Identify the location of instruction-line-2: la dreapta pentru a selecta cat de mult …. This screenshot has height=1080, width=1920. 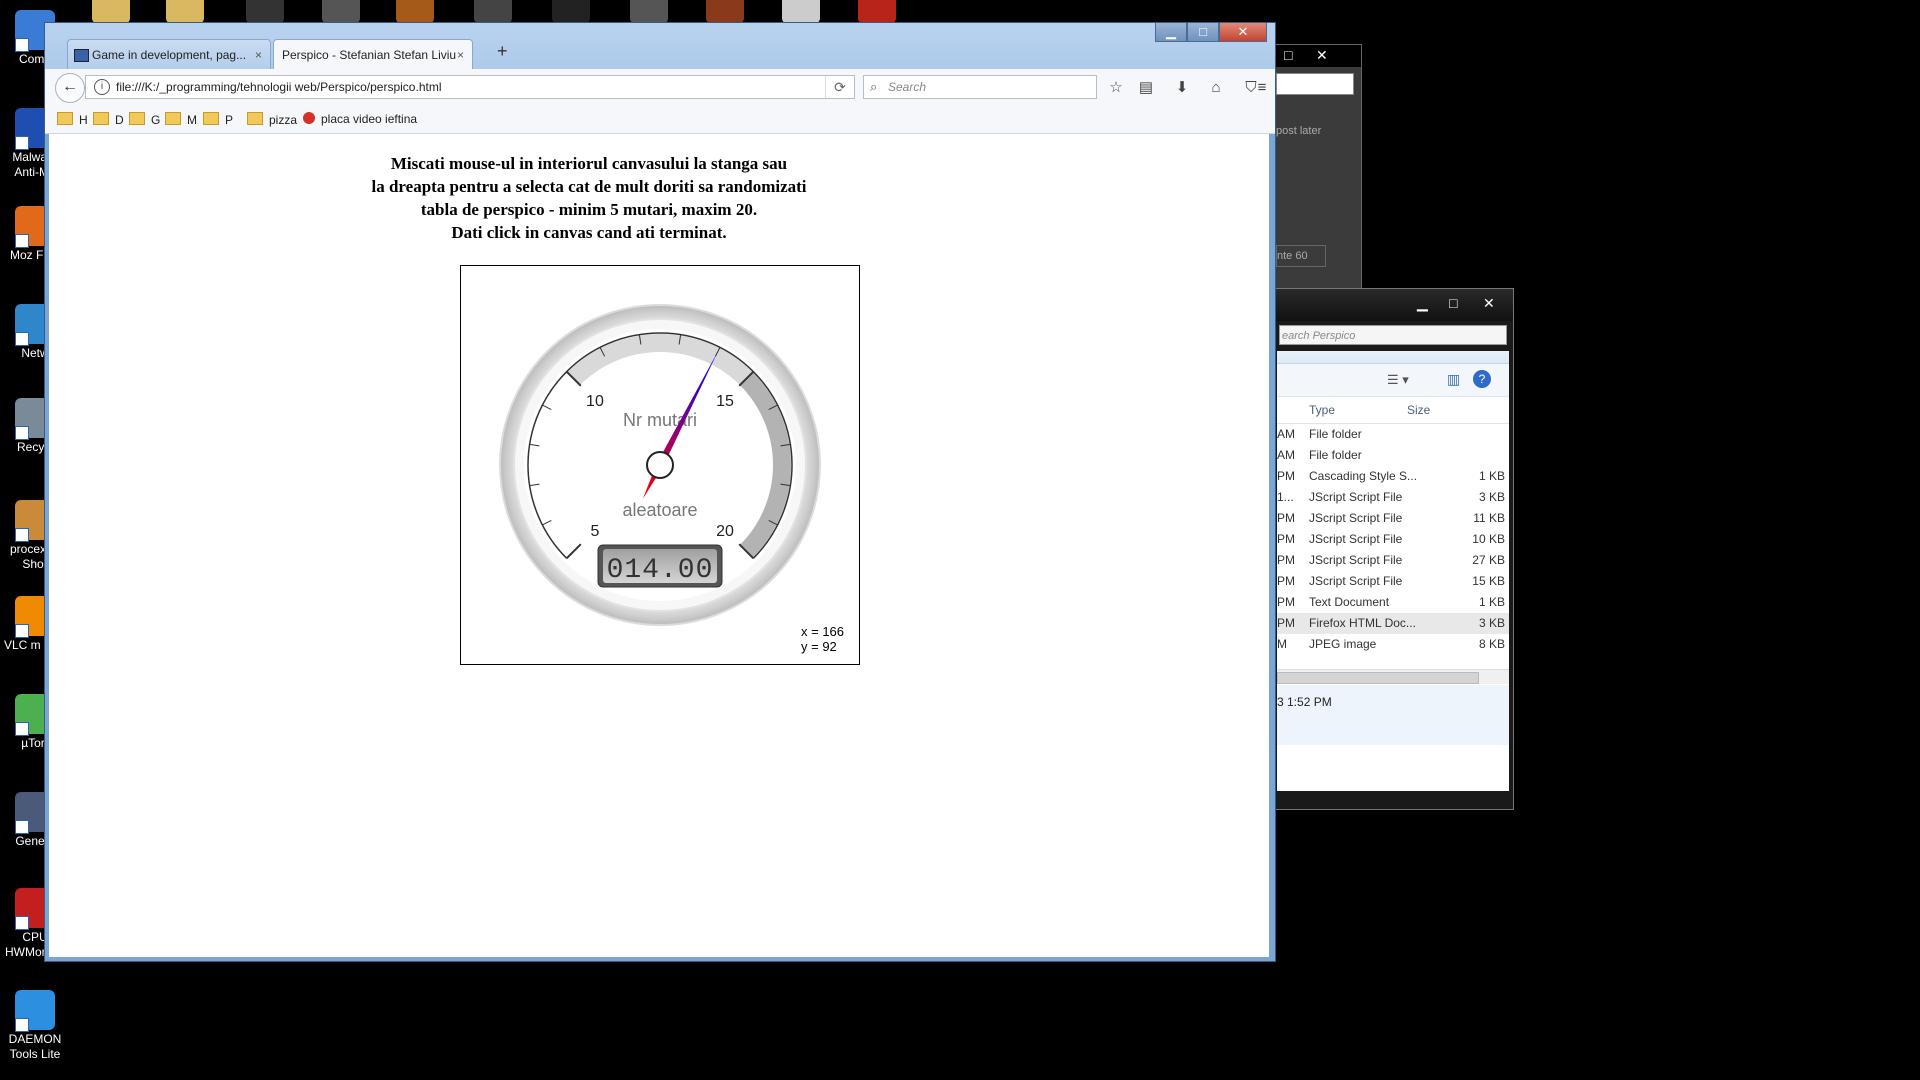
(589, 186).